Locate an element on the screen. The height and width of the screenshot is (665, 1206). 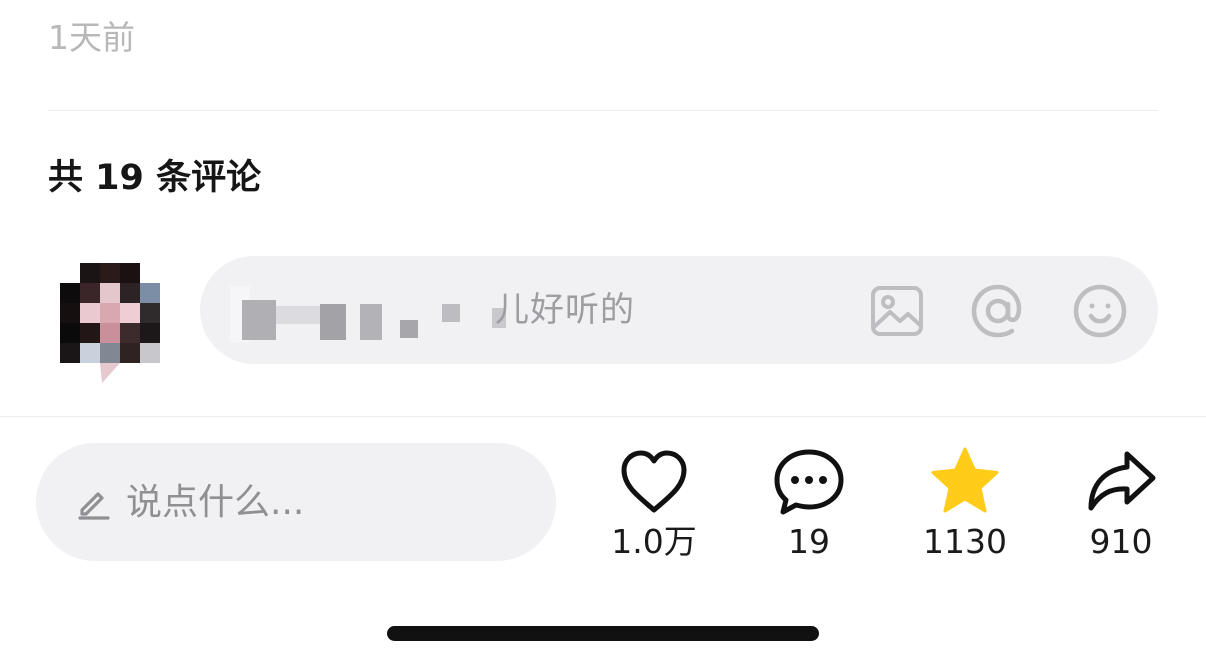
like-button: 1.0万 is located at coordinates (654, 504).